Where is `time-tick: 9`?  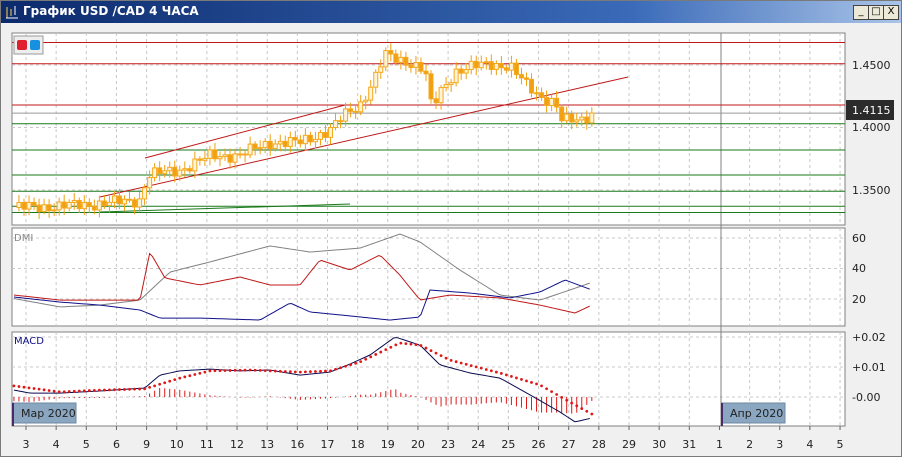 time-tick: 9 is located at coordinates (146, 444).